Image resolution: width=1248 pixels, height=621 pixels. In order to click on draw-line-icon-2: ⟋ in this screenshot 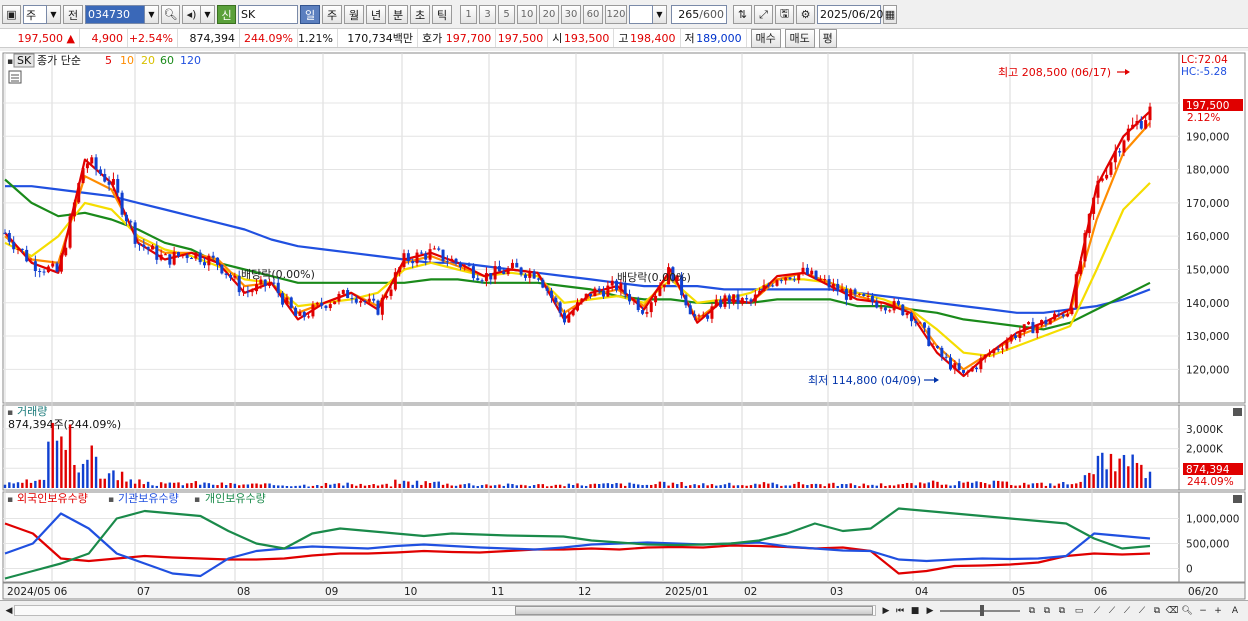, I will do `click(1112, 610)`.